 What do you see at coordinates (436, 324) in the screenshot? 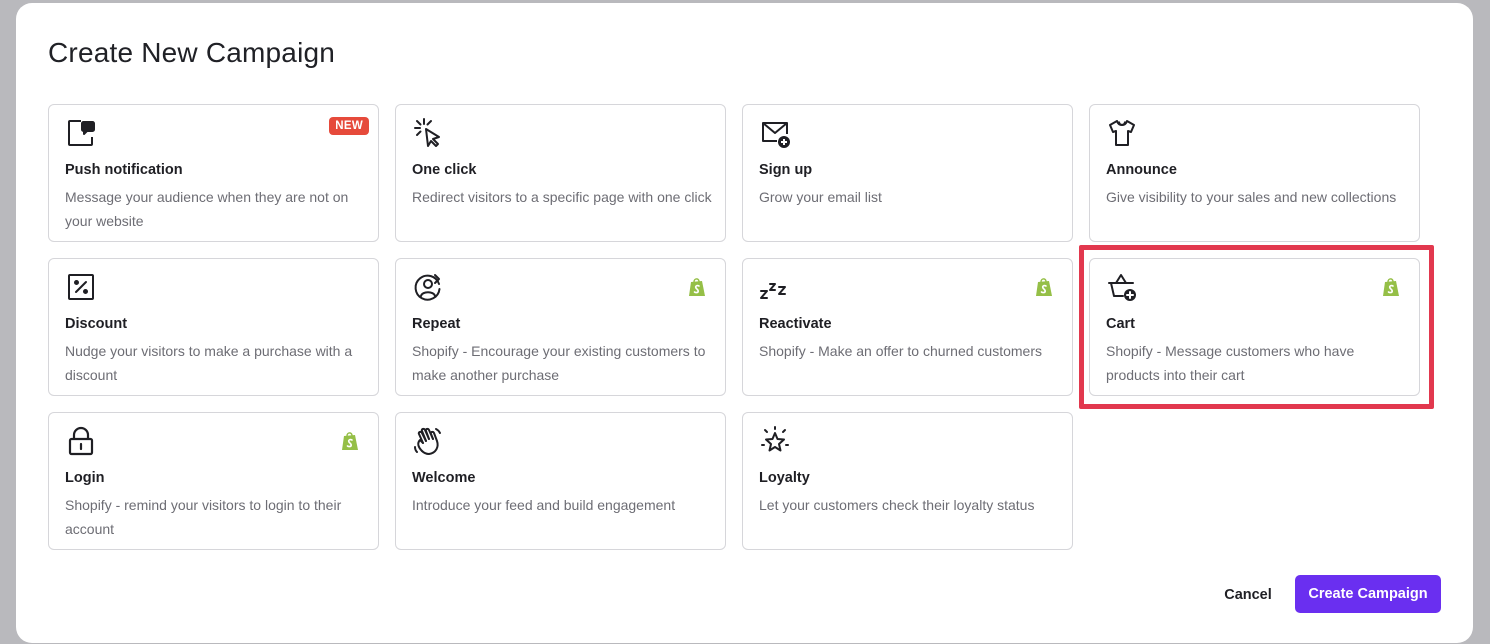
I see `card-title: Repeat` at bounding box center [436, 324].